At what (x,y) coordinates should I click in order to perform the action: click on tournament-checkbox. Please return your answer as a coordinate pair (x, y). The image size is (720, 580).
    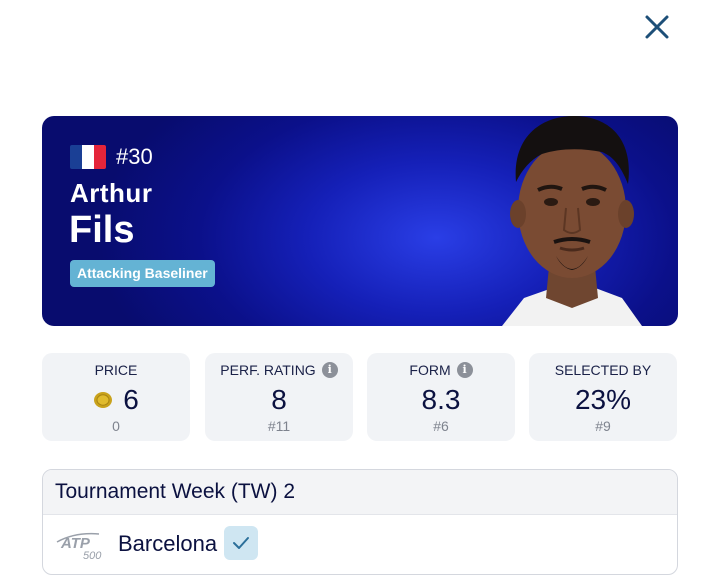
    Looking at the image, I should click on (241, 543).